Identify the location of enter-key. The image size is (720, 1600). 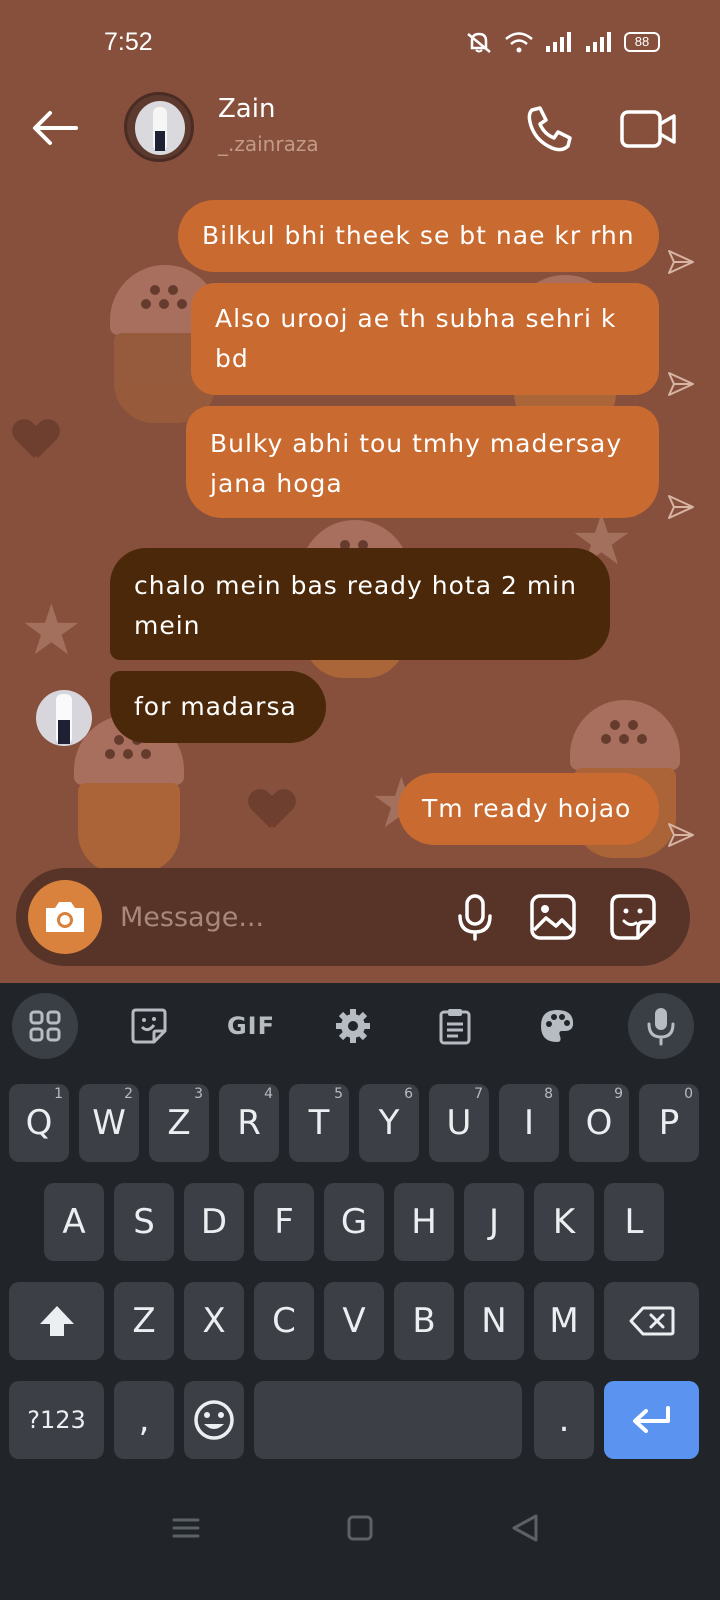
(651, 1420).